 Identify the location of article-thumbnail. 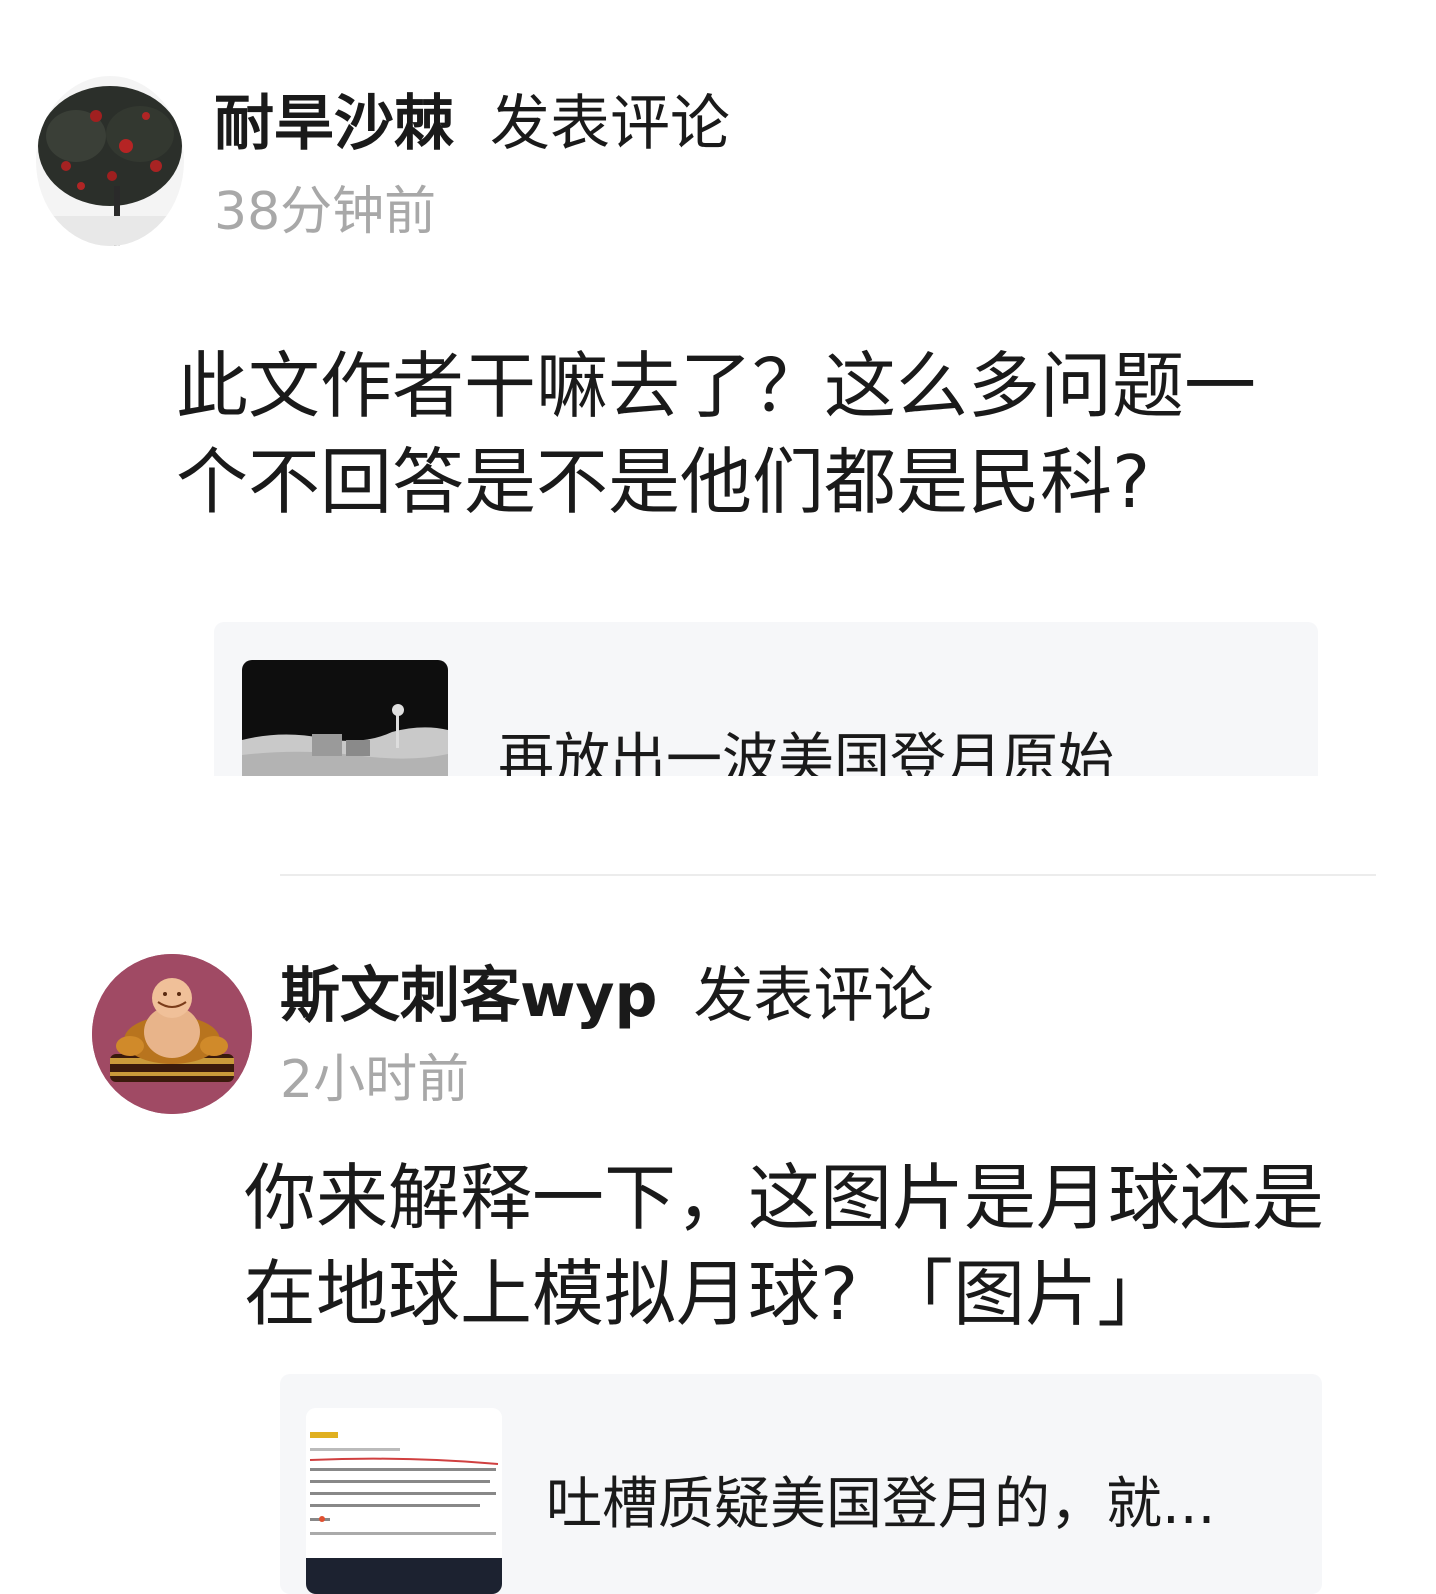
(404, 1501).